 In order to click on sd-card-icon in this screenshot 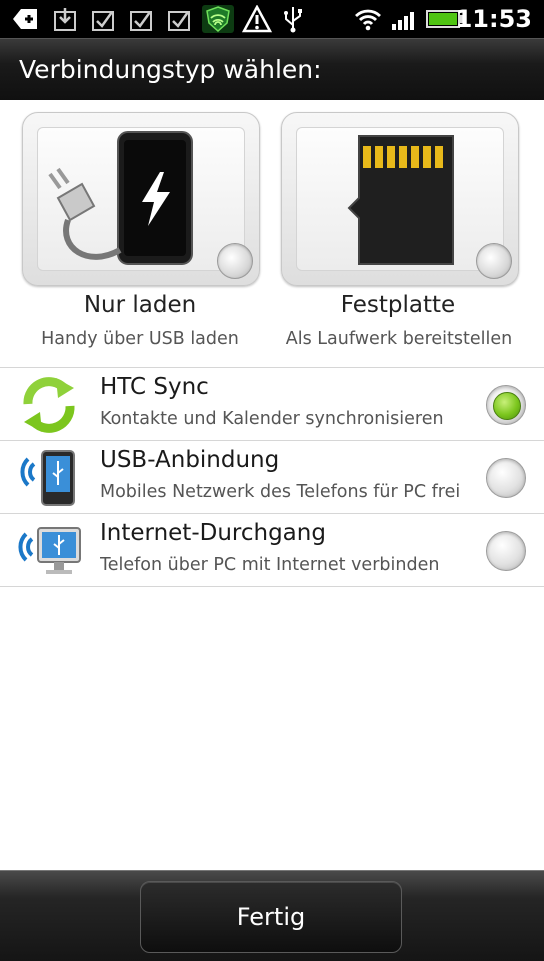, I will do `click(400, 200)`.